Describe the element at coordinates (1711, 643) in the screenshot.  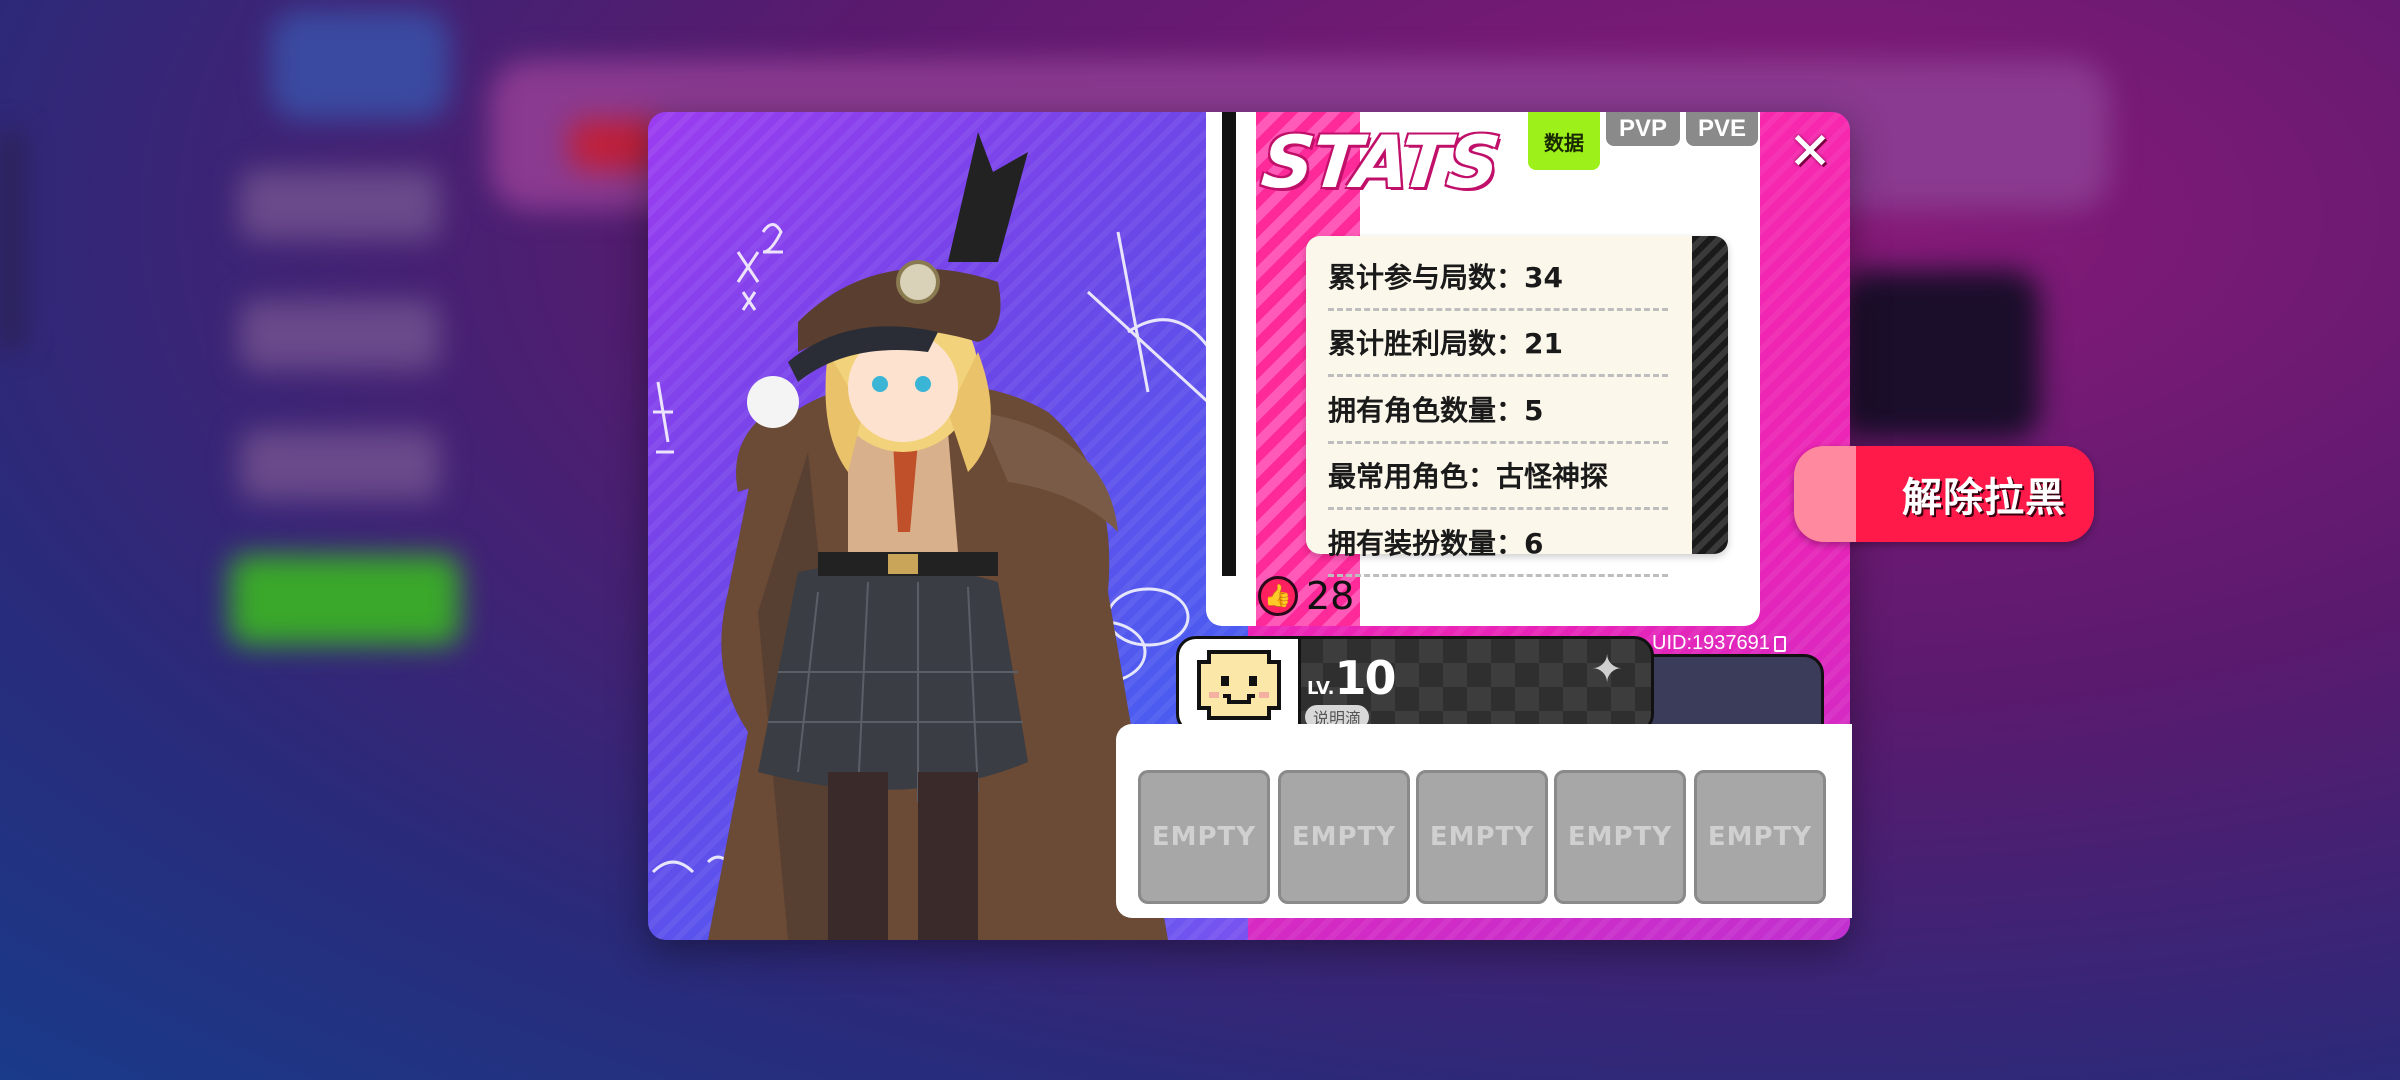
I see `uid-text: UID:1937691` at that location.